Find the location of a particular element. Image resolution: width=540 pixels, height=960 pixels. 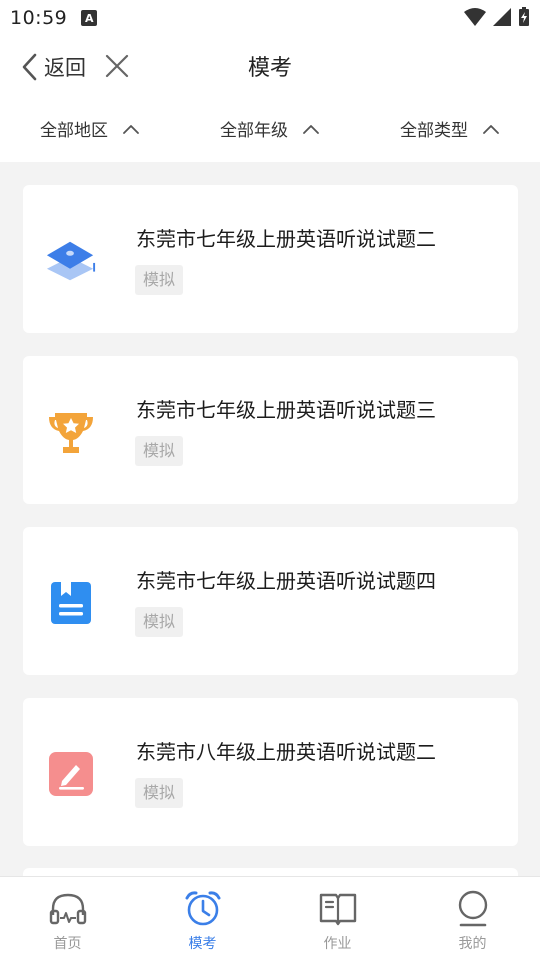

battery-icon is located at coordinates (524, 16).